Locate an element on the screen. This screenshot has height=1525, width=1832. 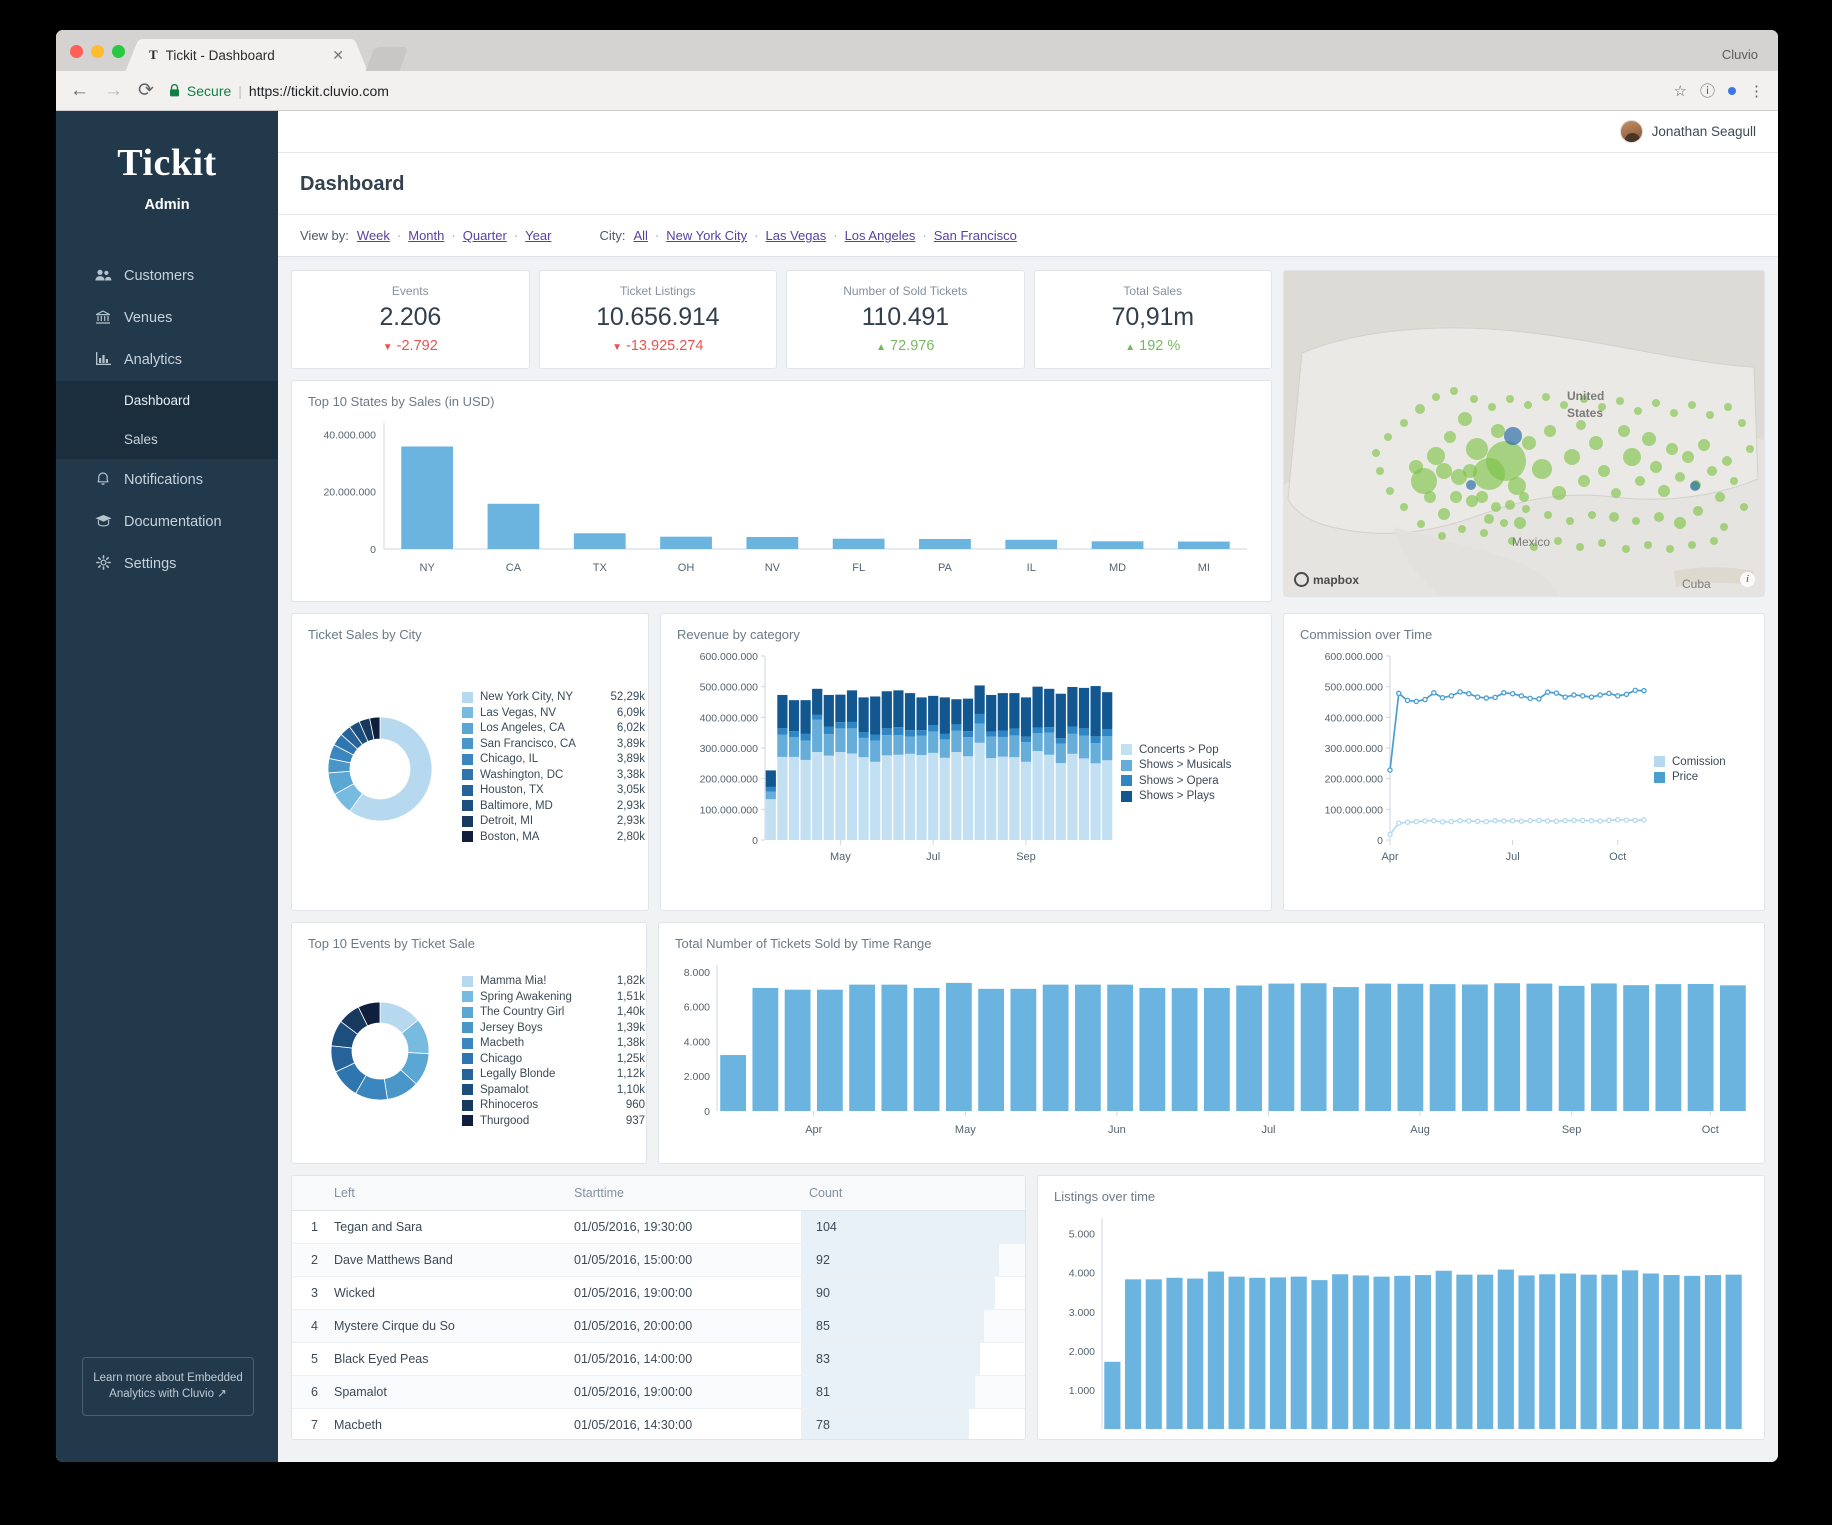
browser-tab: T Tickit - Dashboard ✕ is located at coordinates (246, 55).